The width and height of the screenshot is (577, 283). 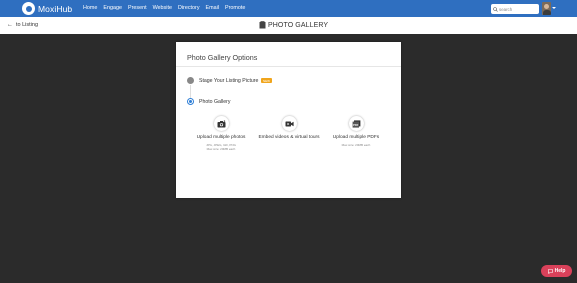 I want to click on back-link-label: to Listing, so click(x=27, y=25).